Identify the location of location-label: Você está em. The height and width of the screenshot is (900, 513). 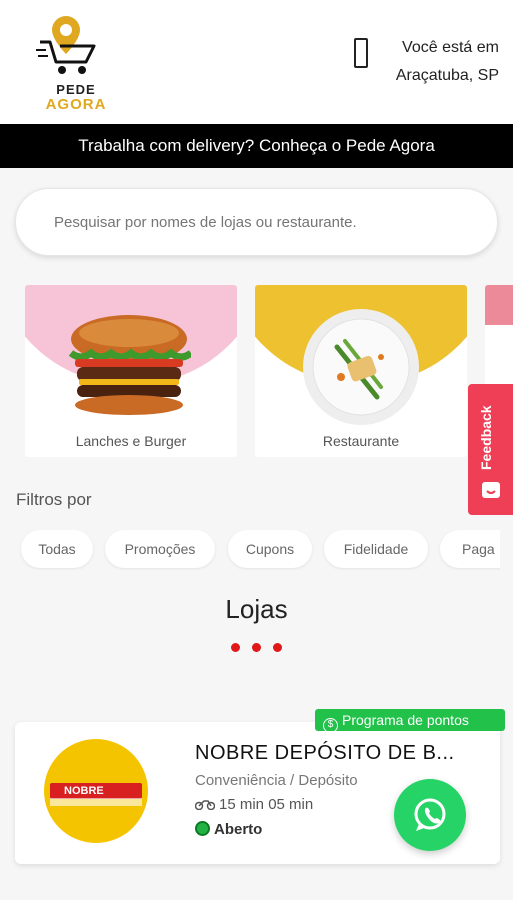
(450, 47).